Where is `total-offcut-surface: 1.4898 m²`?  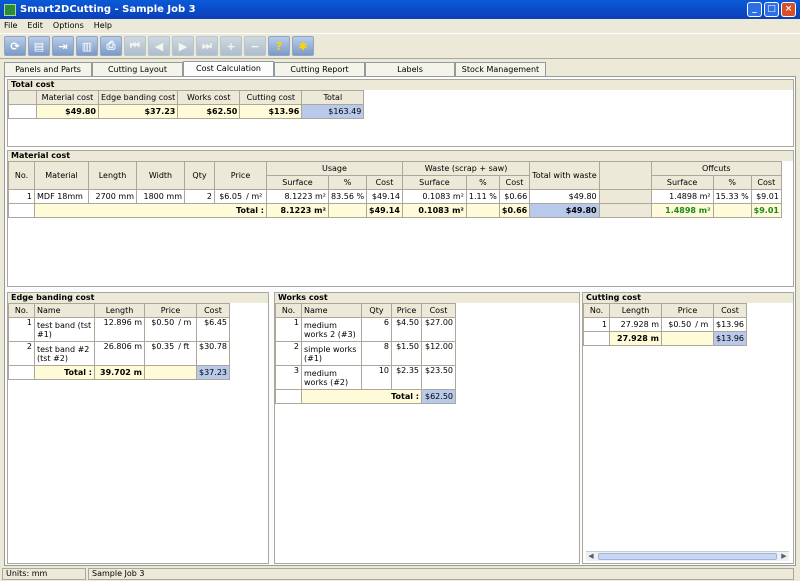 total-offcut-surface: 1.4898 m² is located at coordinates (682, 210).